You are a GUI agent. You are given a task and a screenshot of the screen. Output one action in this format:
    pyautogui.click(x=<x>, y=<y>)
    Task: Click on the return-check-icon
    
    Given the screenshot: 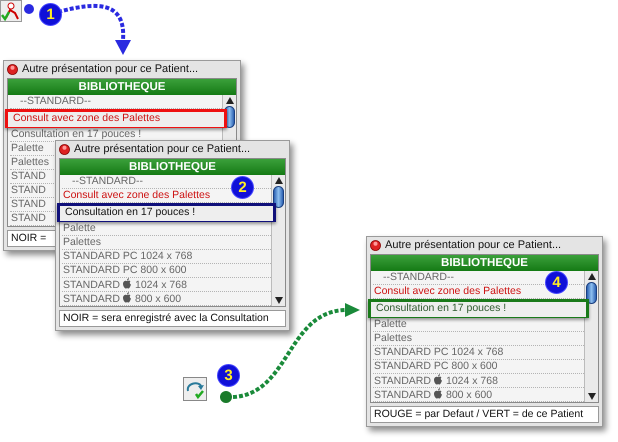 What is the action you would take?
    pyautogui.click(x=195, y=389)
    